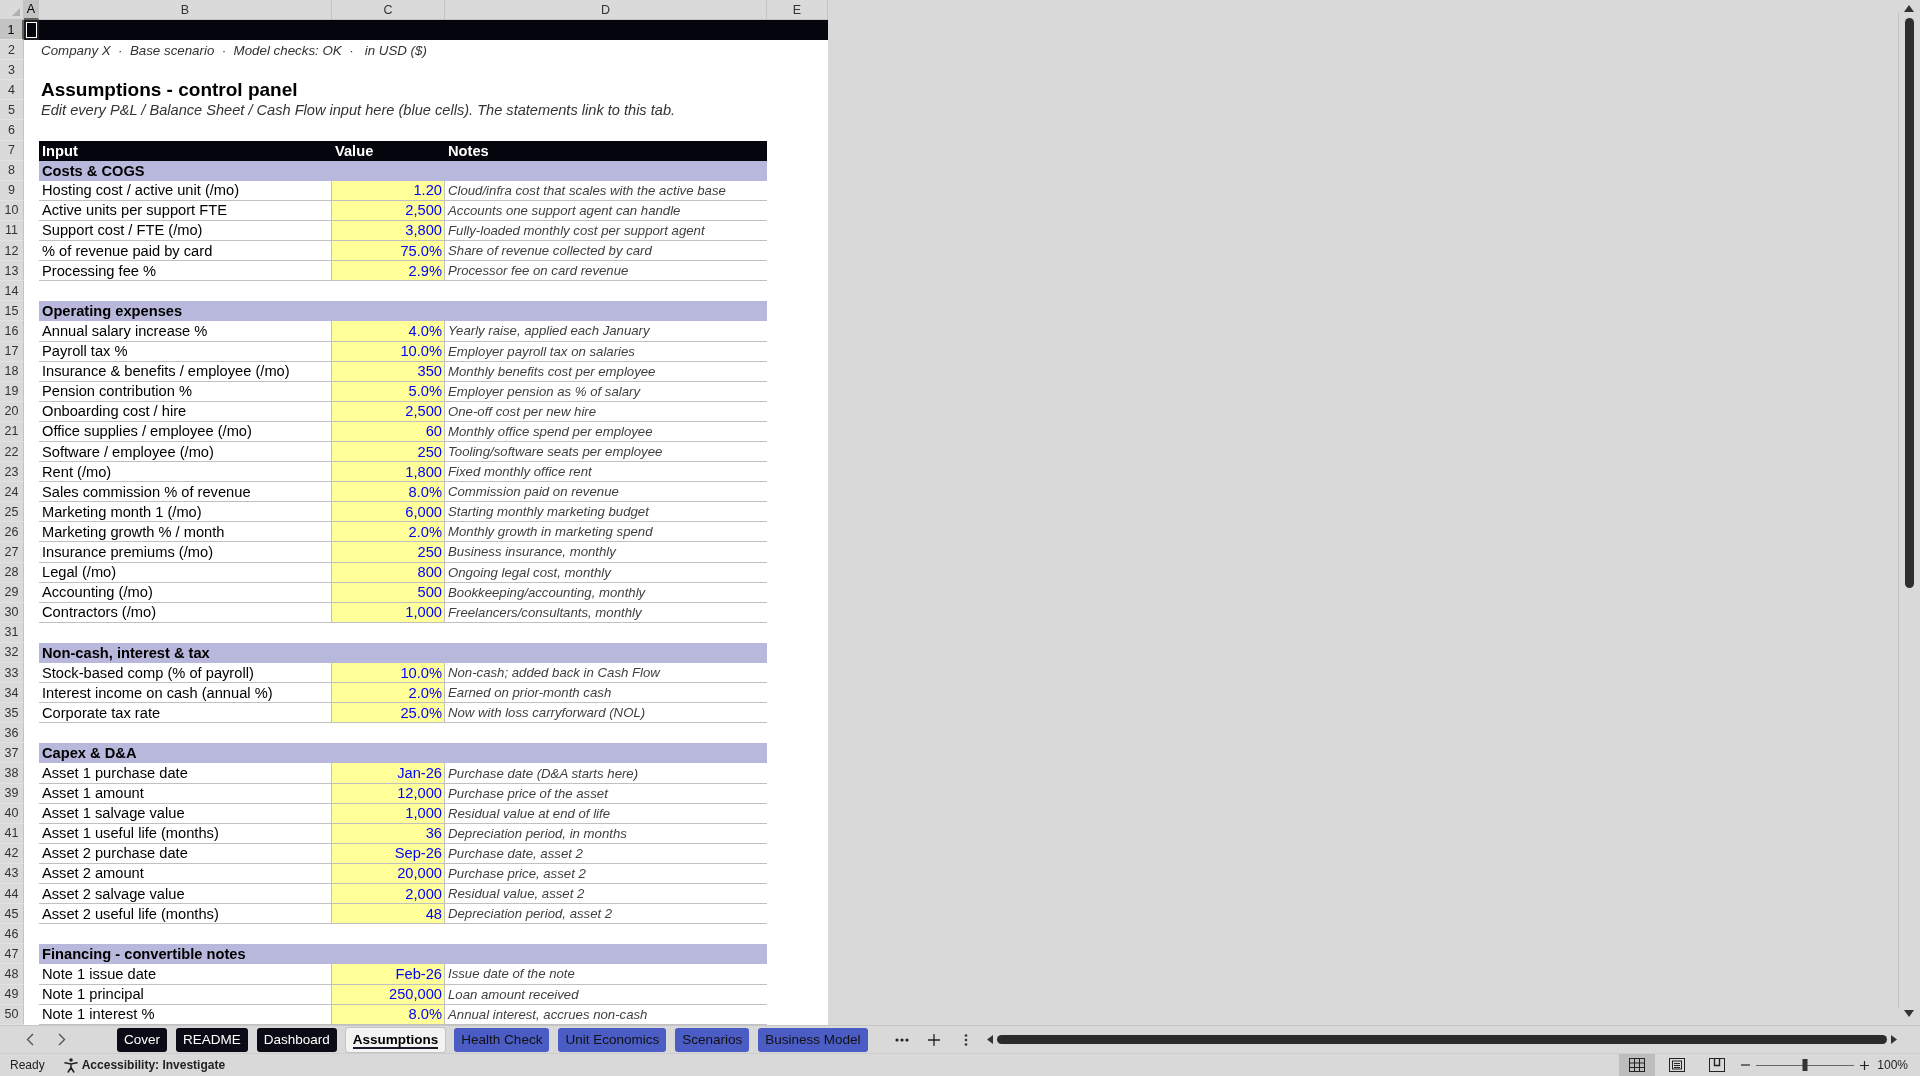 The width and height of the screenshot is (1920, 1076). Describe the element at coordinates (12, 391) in the screenshot. I see `row-header: 19` at that location.